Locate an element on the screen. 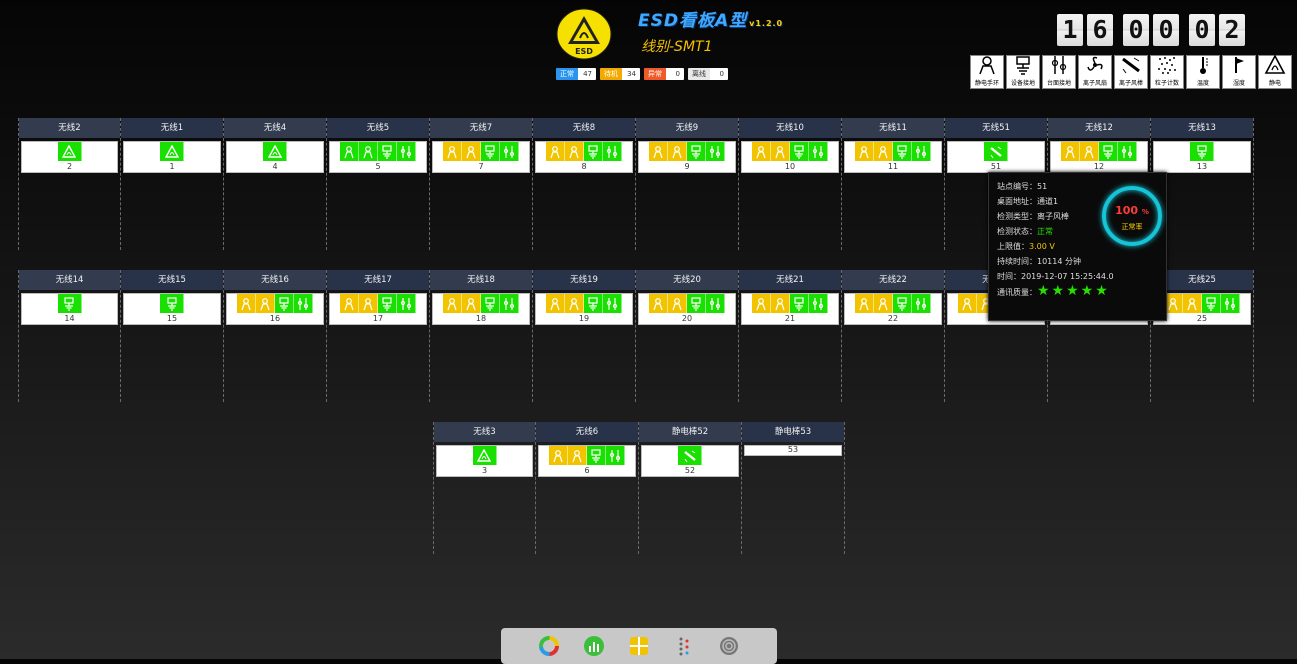  station-column: 无线16 16 is located at coordinates (275, 336).